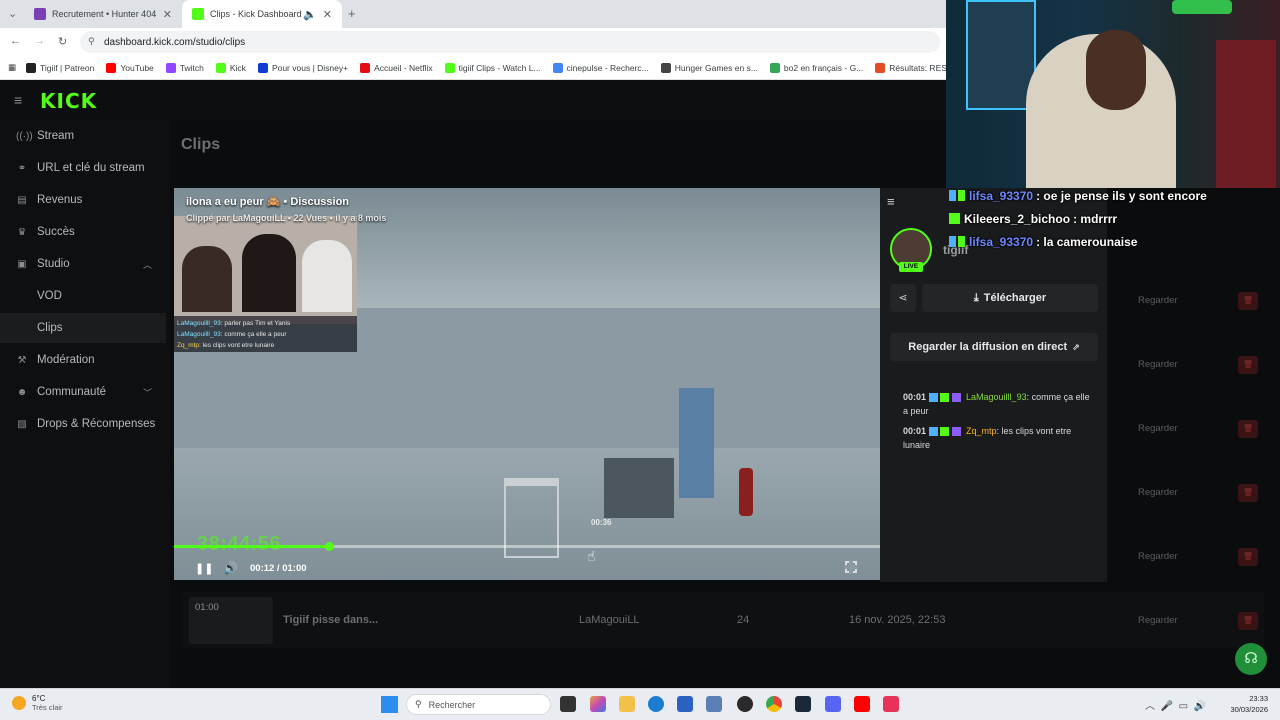  I want to click on overlay-chat-message: lifsa_93370: la camerounaise, so click(1113, 241).